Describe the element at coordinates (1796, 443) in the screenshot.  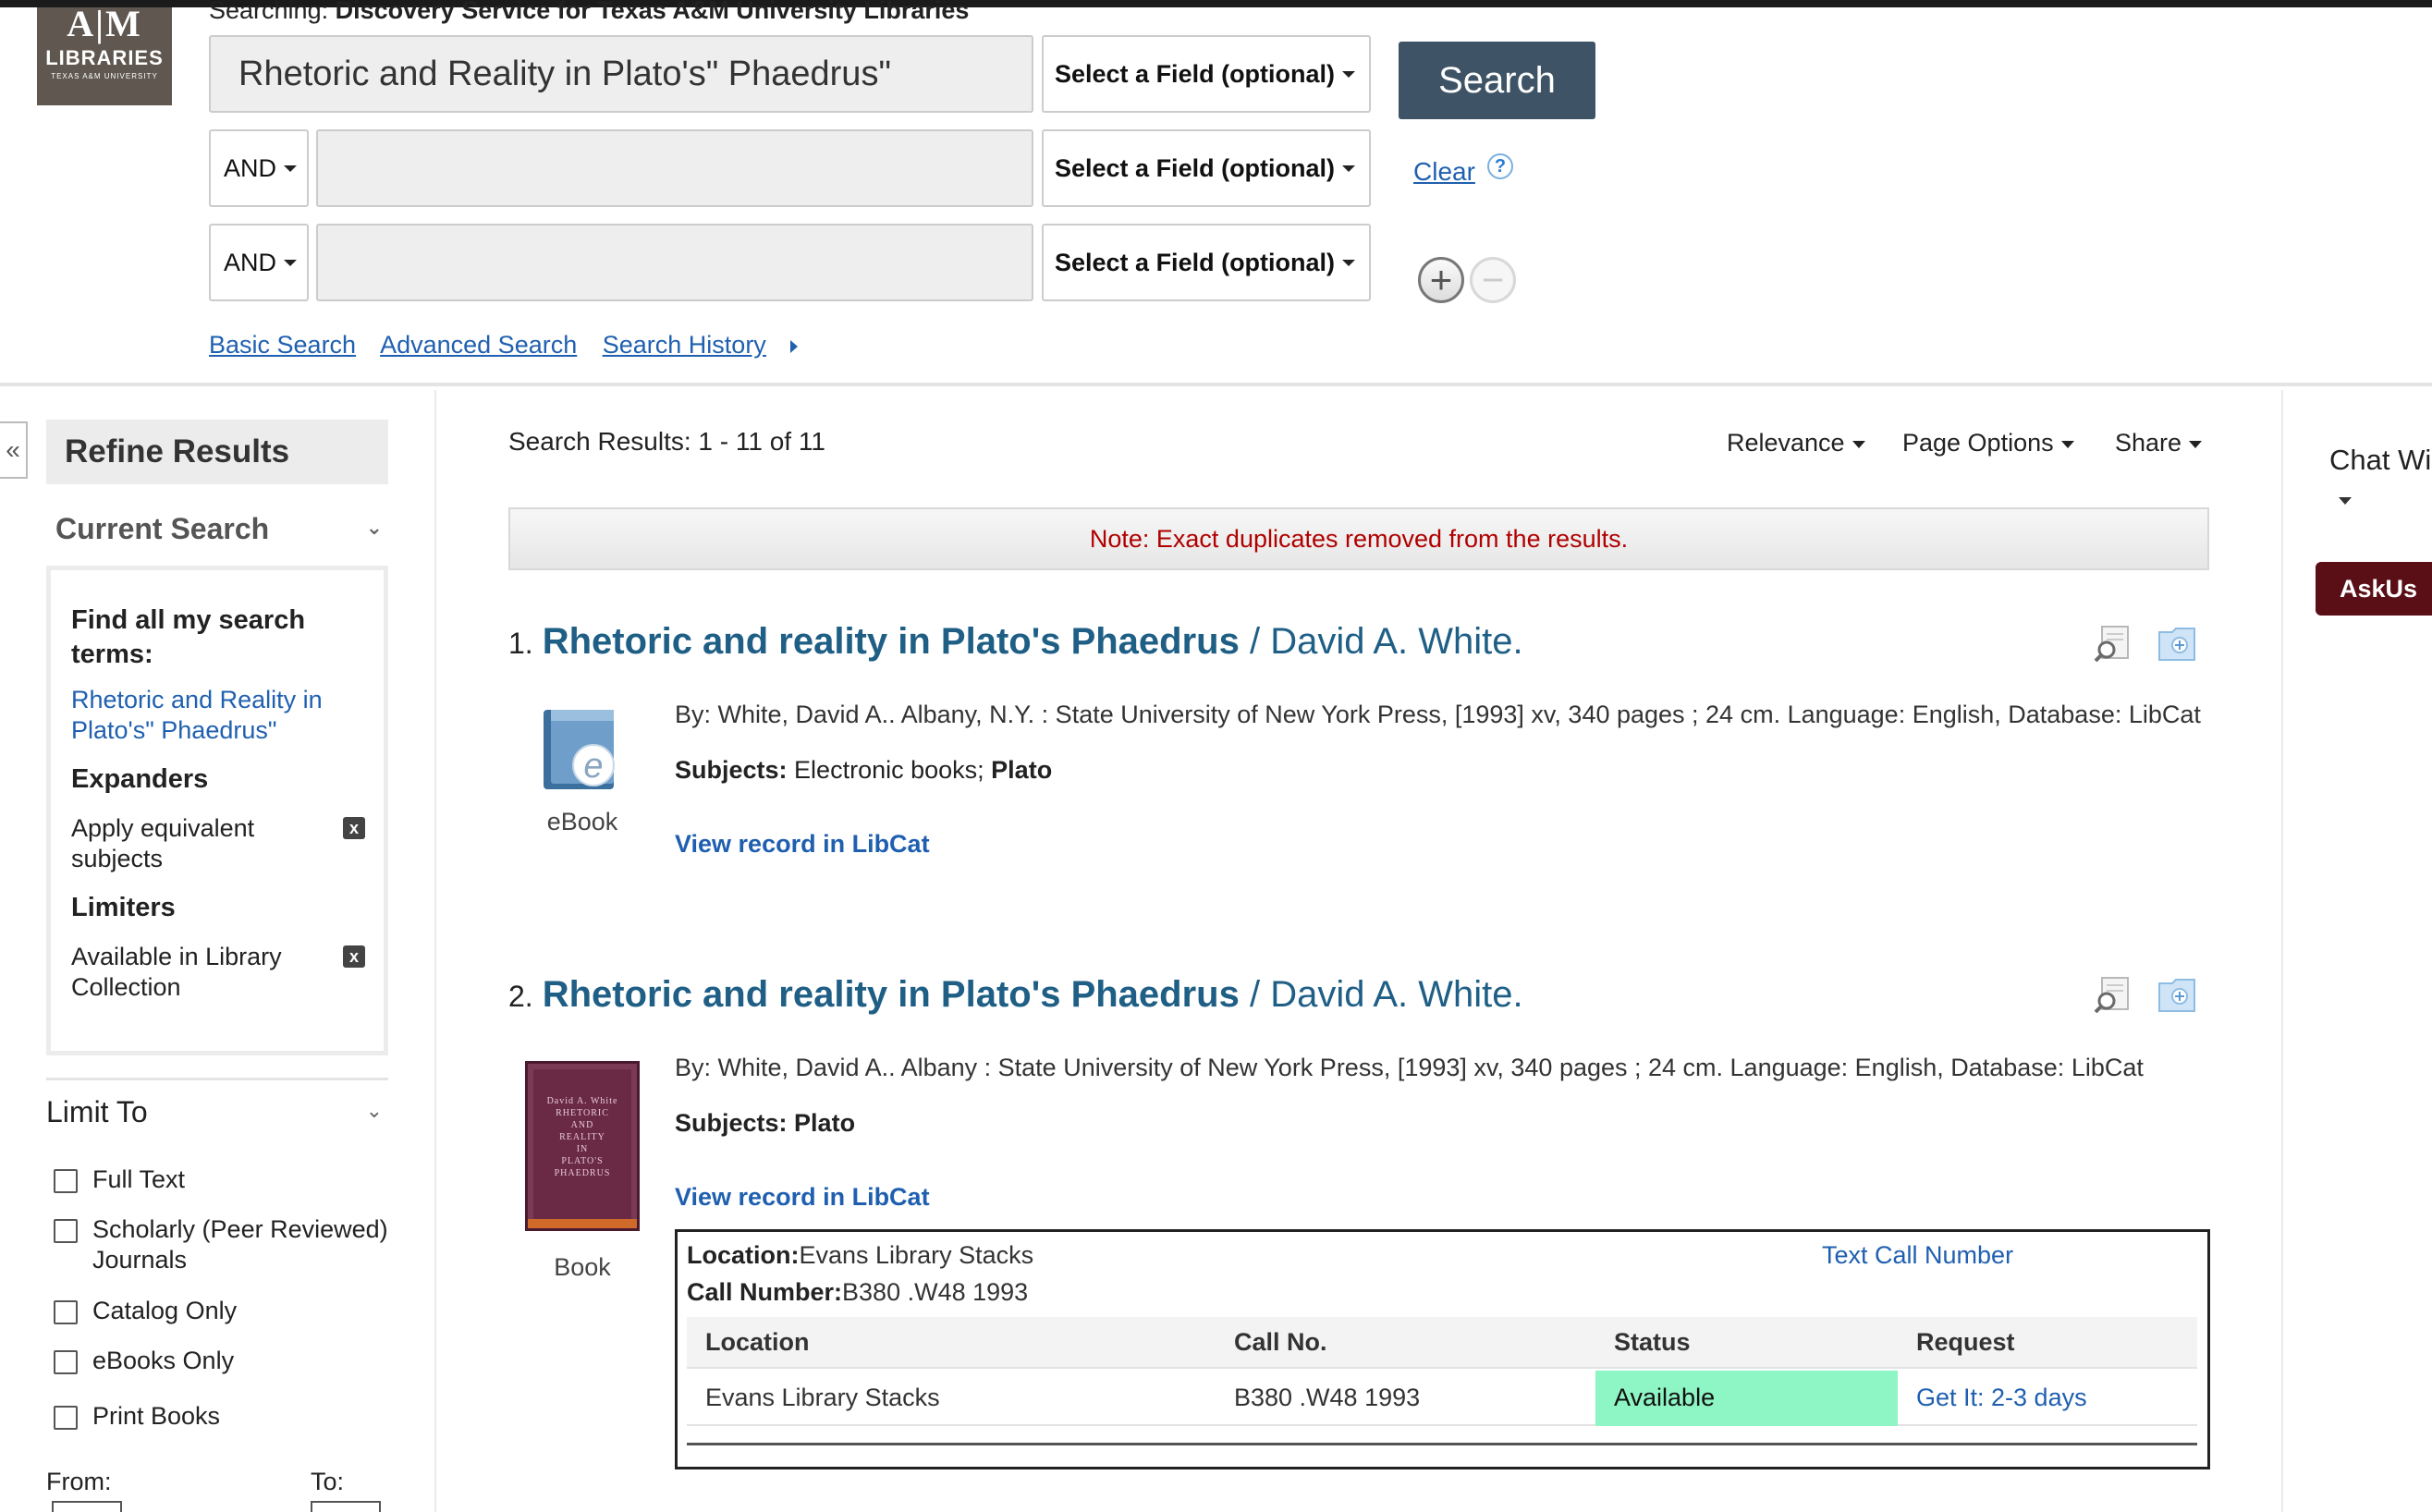
I see `sort-relevance-dropdown: Relevance` at that location.